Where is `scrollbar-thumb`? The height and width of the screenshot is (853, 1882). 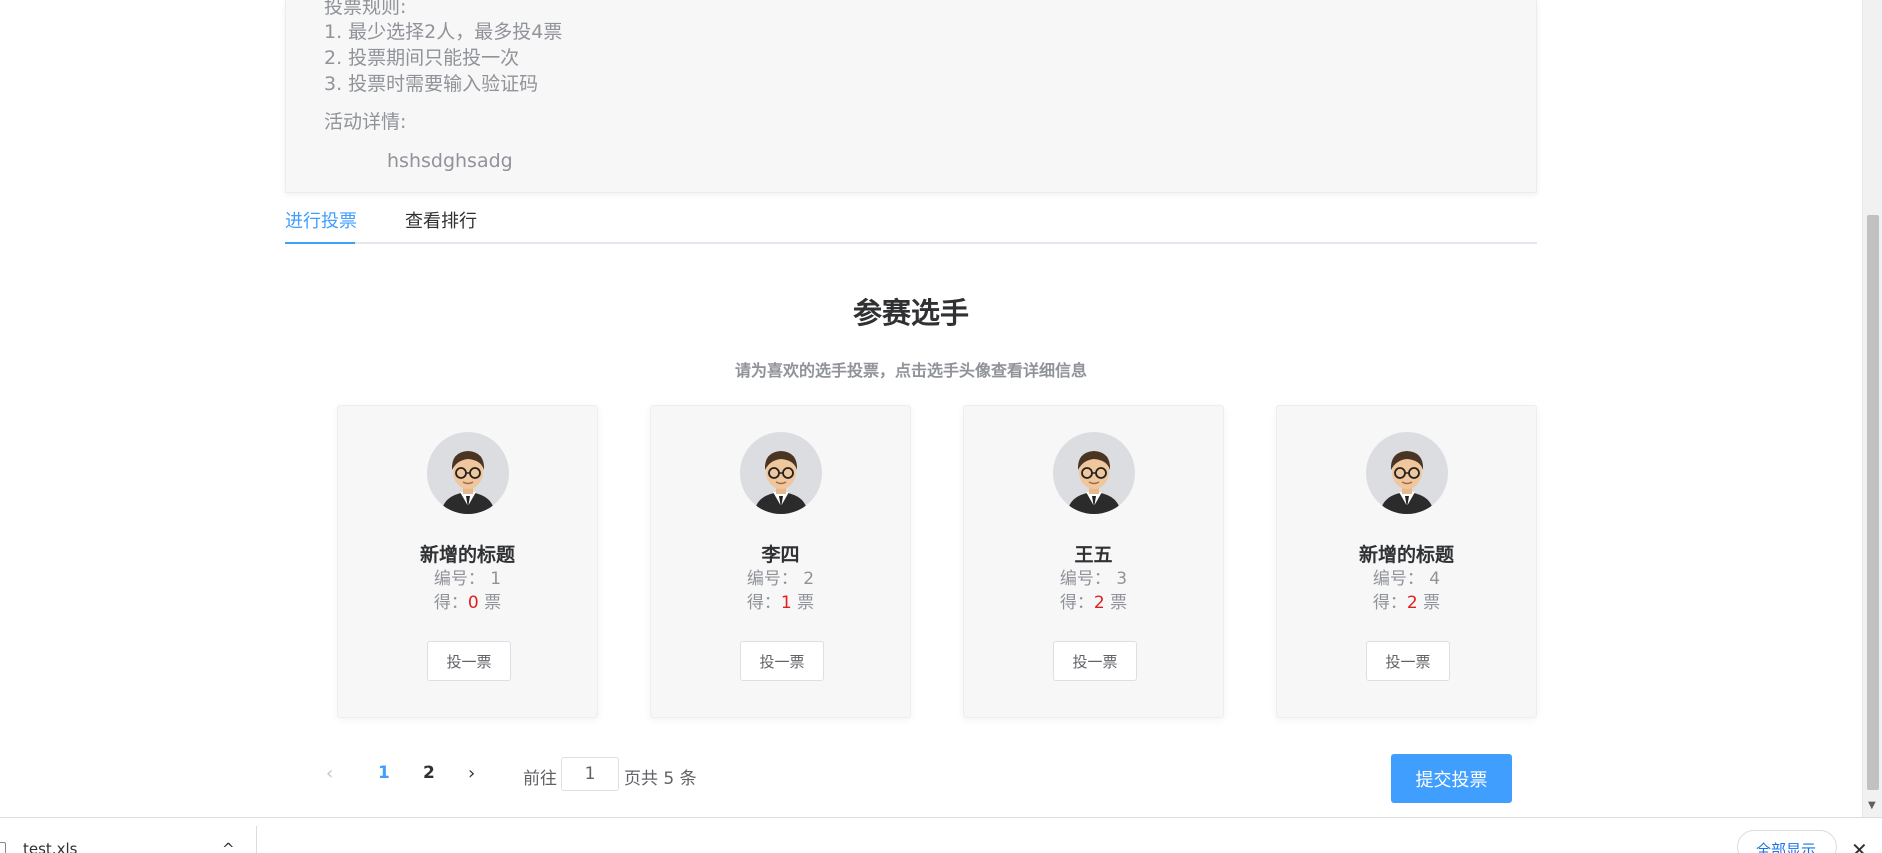 scrollbar-thumb is located at coordinates (1873, 502).